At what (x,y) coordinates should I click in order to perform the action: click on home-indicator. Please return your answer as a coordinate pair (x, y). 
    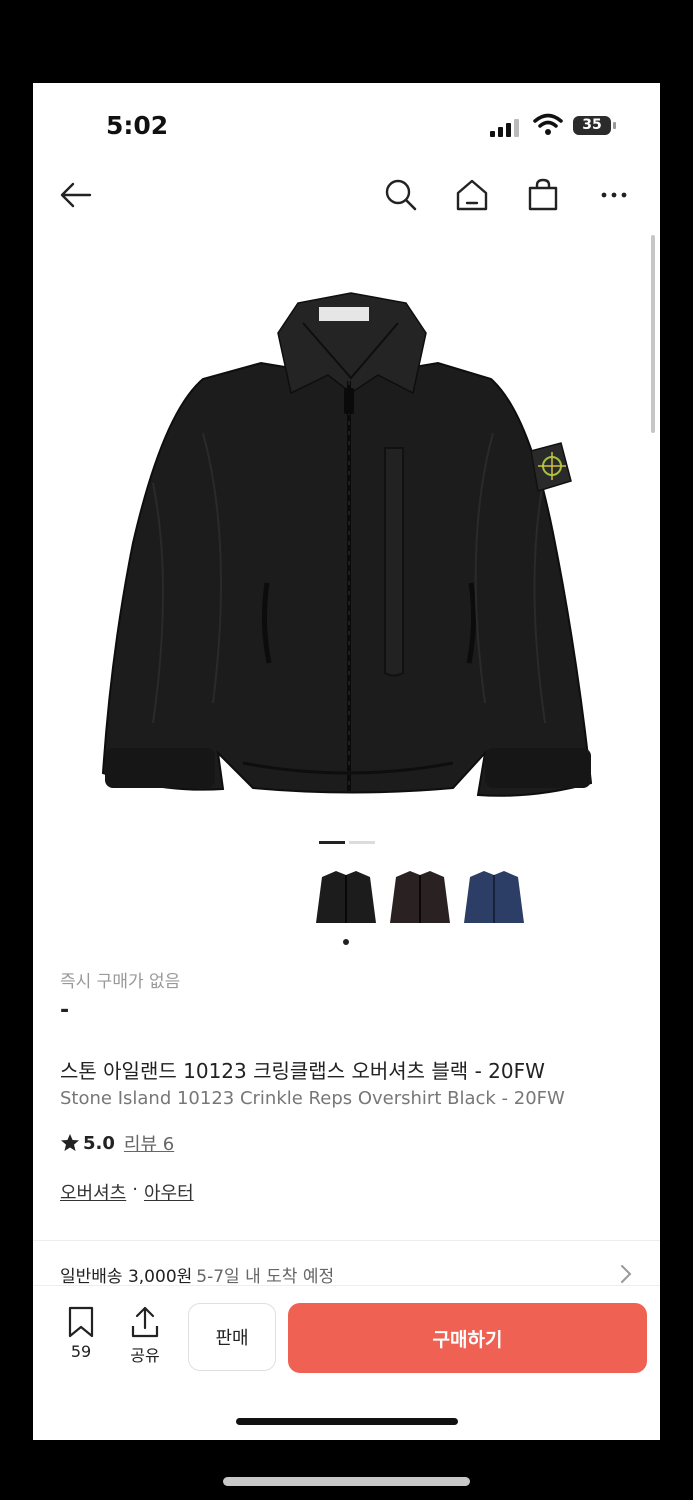
    Looking at the image, I should click on (347, 1421).